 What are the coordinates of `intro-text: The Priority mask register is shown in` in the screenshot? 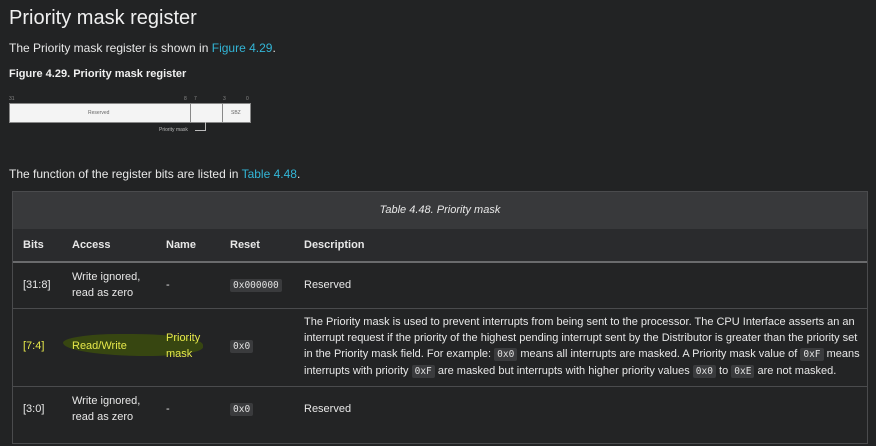 It's located at (110, 48).